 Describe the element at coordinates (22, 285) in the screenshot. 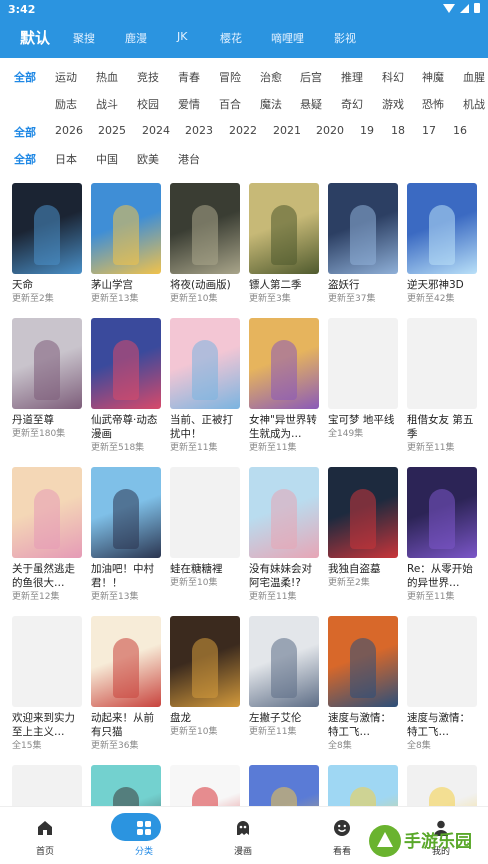

I see `anime-title: 天命` at that location.